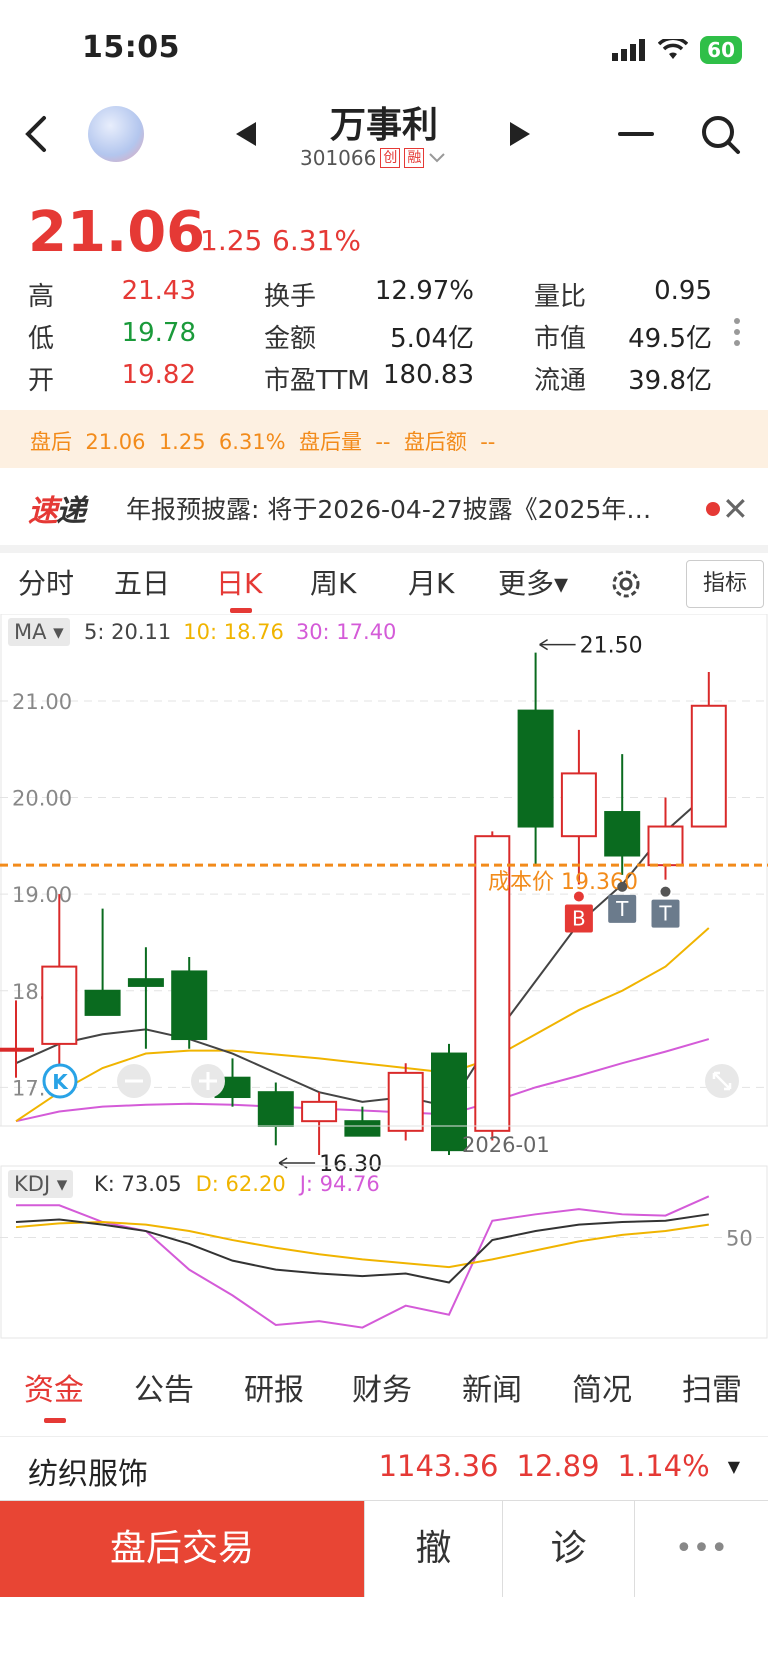 This screenshot has width=768, height=1663. What do you see at coordinates (568, 1549) in the screenshot?
I see `diagnose-button: 诊` at bounding box center [568, 1549].